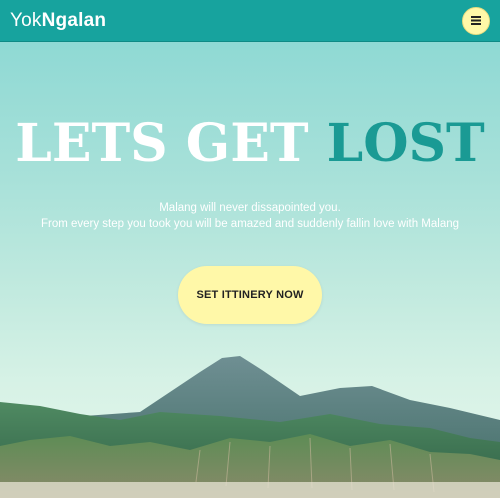 Image resolution: width=500 pixels, height=498 pixels. Describe the element at coordinates (250, 21) in the screenshot. I see `navbar: YokNgalan` at that location.